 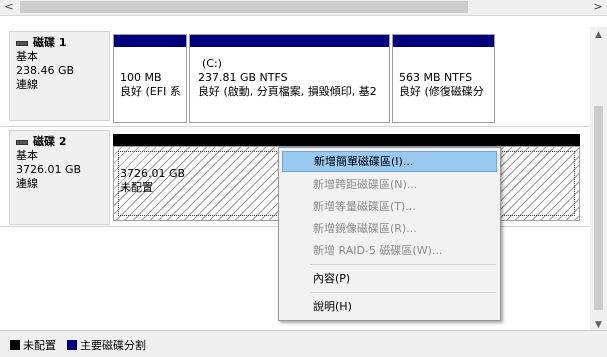 What do you see at coordinates (59, 177) in the screenshot?
I see `disk-2-label: 磁碟 2 基本 3726.01 GB 連線` at bounding box center [59, 177].